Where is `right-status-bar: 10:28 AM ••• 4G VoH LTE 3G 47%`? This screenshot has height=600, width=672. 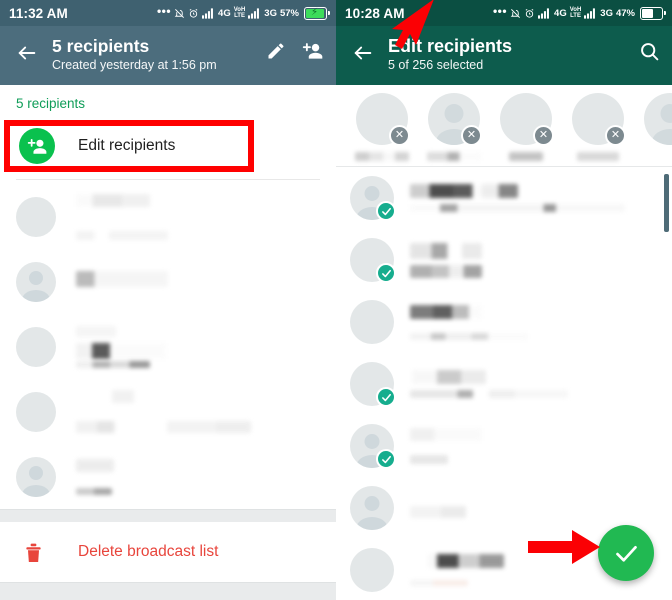
right-status-bar: 10:28 AM ••• 4G VoH LTE 3G 47% is located at coordinates (504, 13).